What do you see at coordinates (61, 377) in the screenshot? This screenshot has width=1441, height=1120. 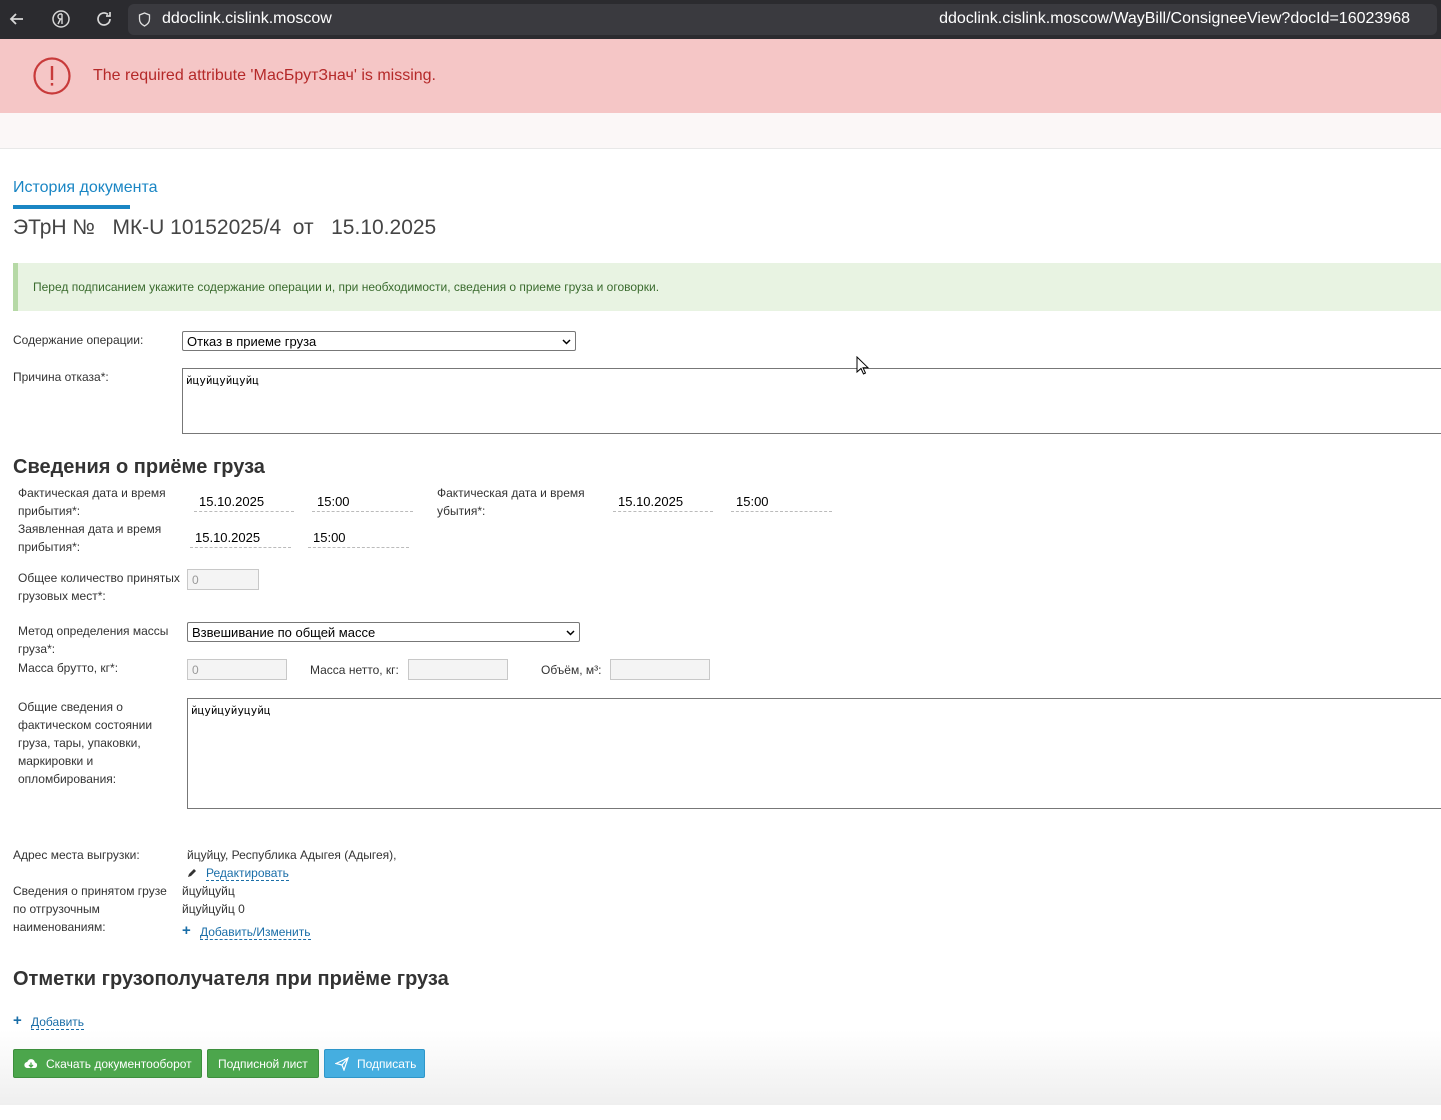 I see `reason-label: Причина отказа*:` at bounding box center [61, 377].